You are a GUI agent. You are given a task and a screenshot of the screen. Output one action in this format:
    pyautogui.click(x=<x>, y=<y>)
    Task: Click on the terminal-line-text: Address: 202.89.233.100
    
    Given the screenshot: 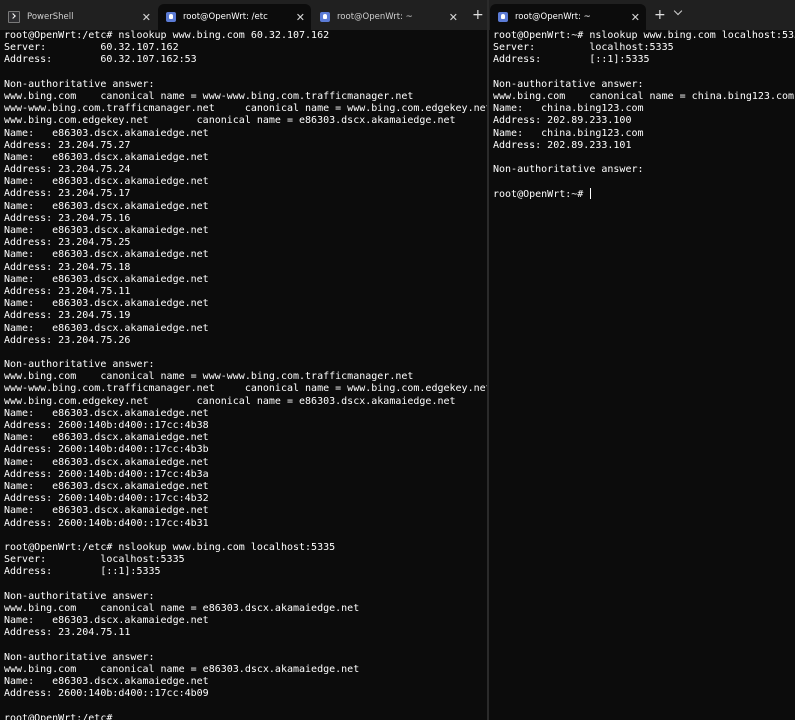 What is the action you would take?
    pyautogui.click(x=562, y=121)
    